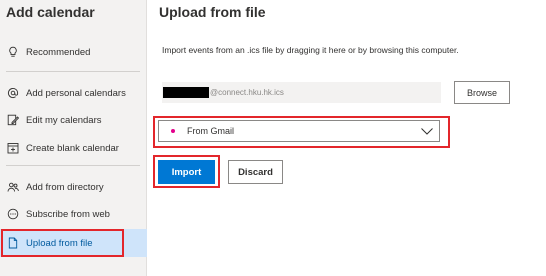 The image size is (546, 276). I want to click on sidebar-item-recommended: Recommended, so click(73, 52).